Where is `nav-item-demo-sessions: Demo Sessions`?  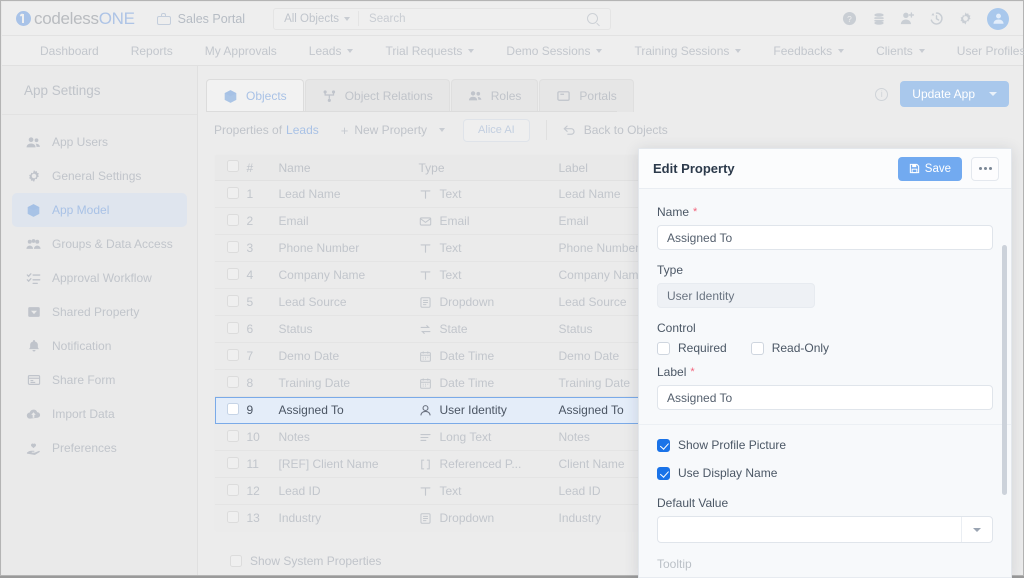 nav-item-demo-sessions: Demo Sessions is located at coordinates (554, 51).